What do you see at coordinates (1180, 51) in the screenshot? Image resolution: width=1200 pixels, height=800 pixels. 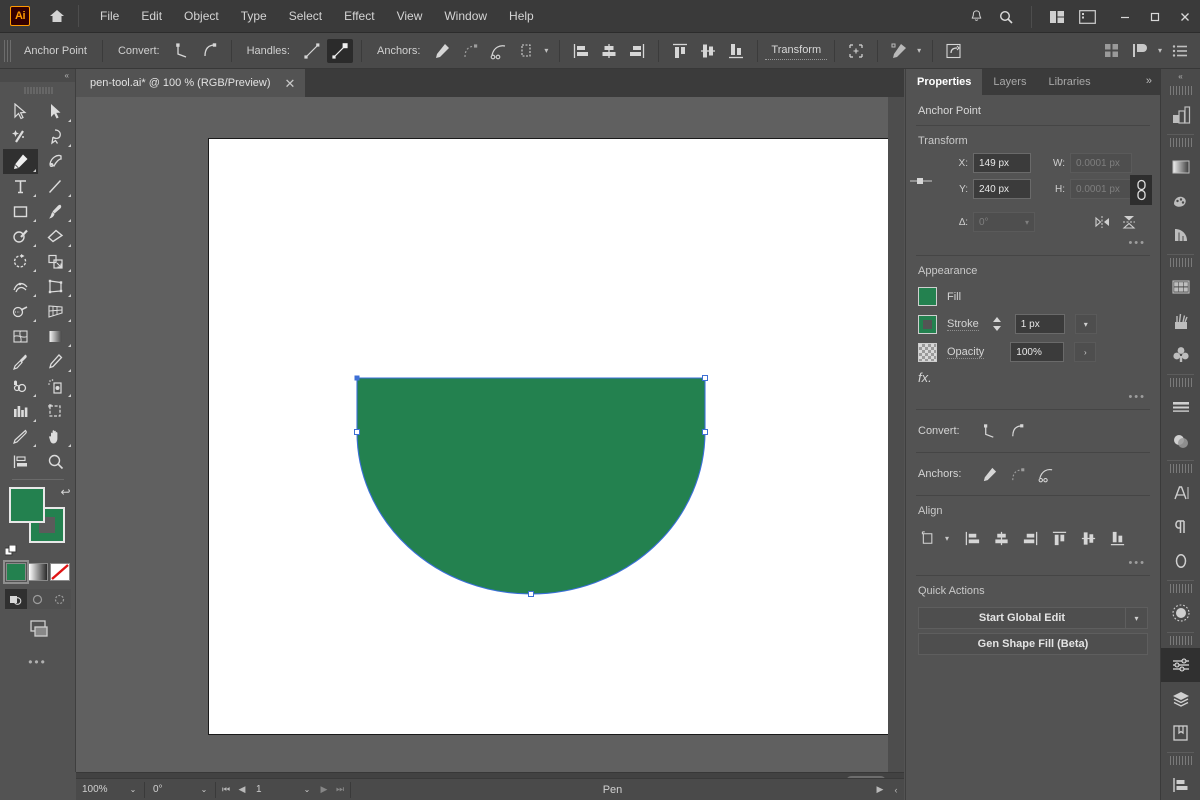 I see `workspace-list-icon` at bounding box center [1180, 51].